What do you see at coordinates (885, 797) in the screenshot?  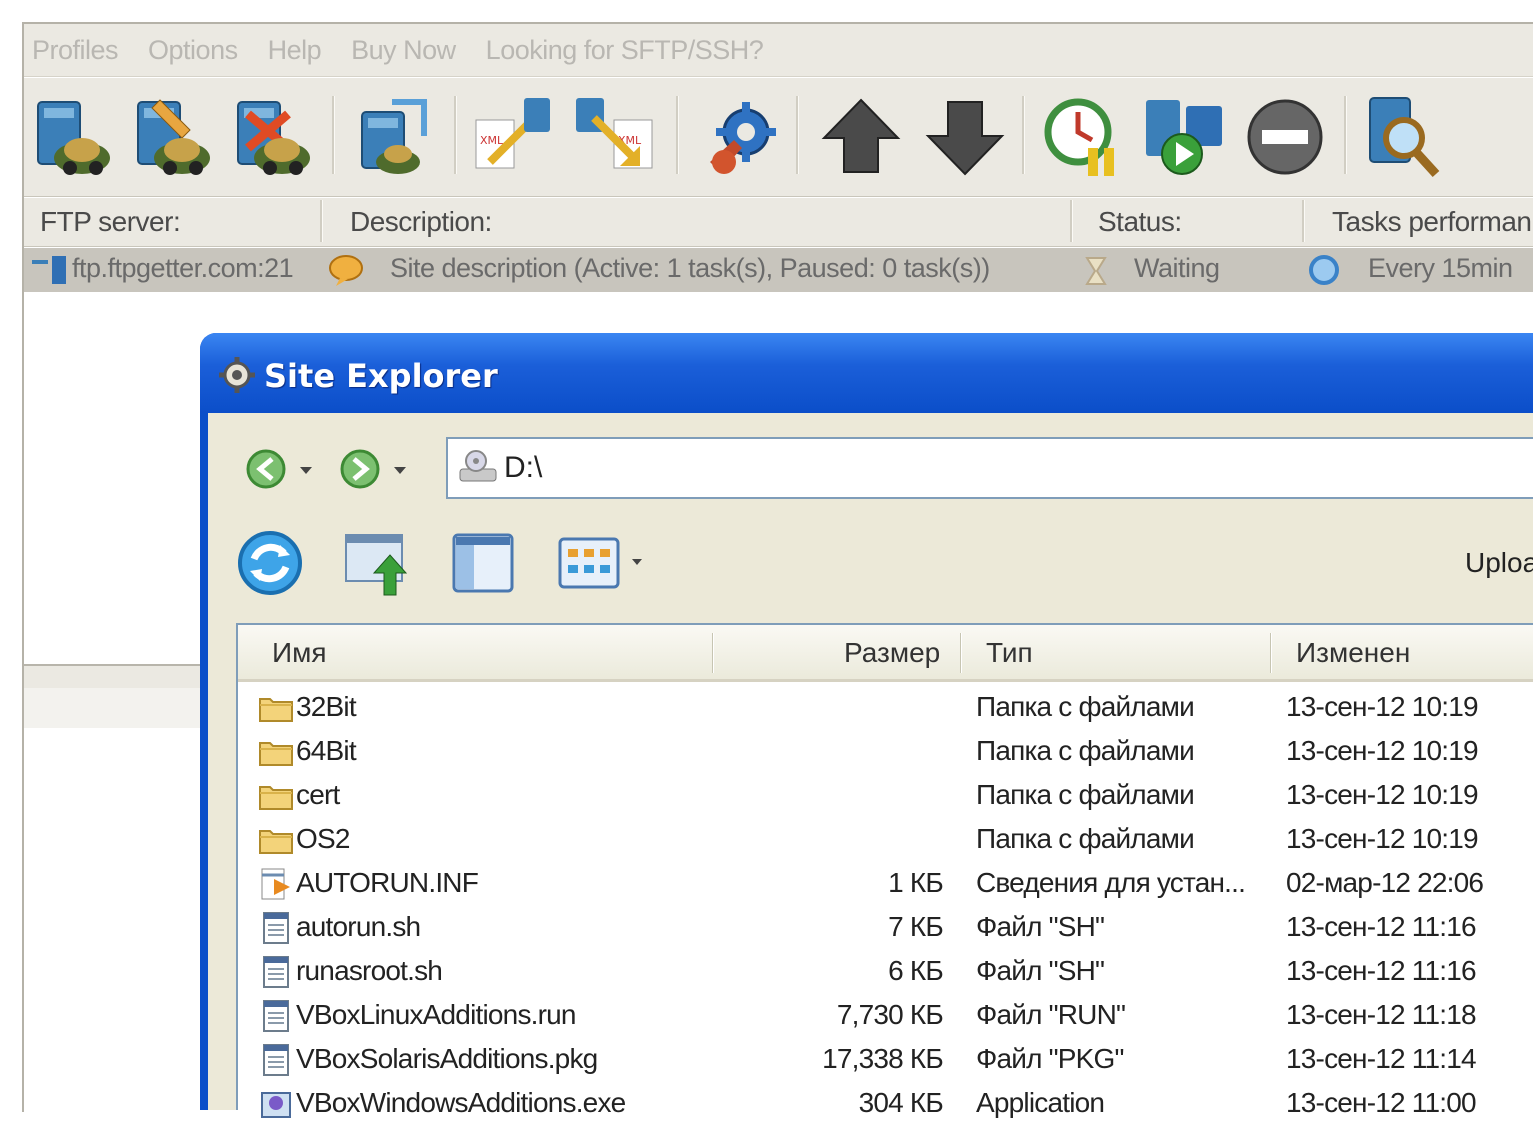 I see `file-row: cert Папка с файлами 13-сен-12 10:19` at bounding box center [885, 797].